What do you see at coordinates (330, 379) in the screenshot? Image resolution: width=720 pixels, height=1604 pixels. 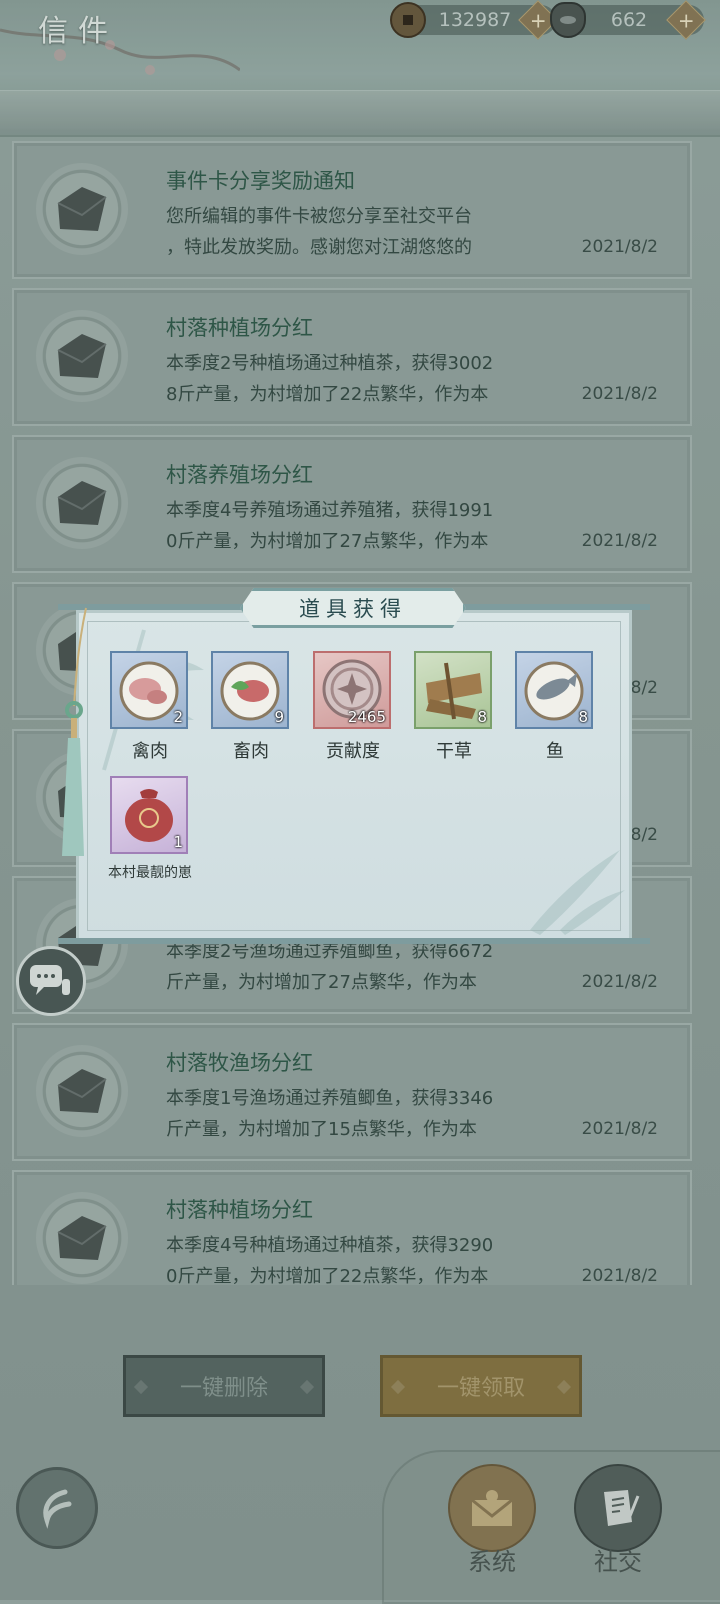 I see `mail-preview: 本季度2号种植场通过种植茶，获得3002 8斤产量，为村增加了22点繁华，作为本` at bounding box center [330, 379].